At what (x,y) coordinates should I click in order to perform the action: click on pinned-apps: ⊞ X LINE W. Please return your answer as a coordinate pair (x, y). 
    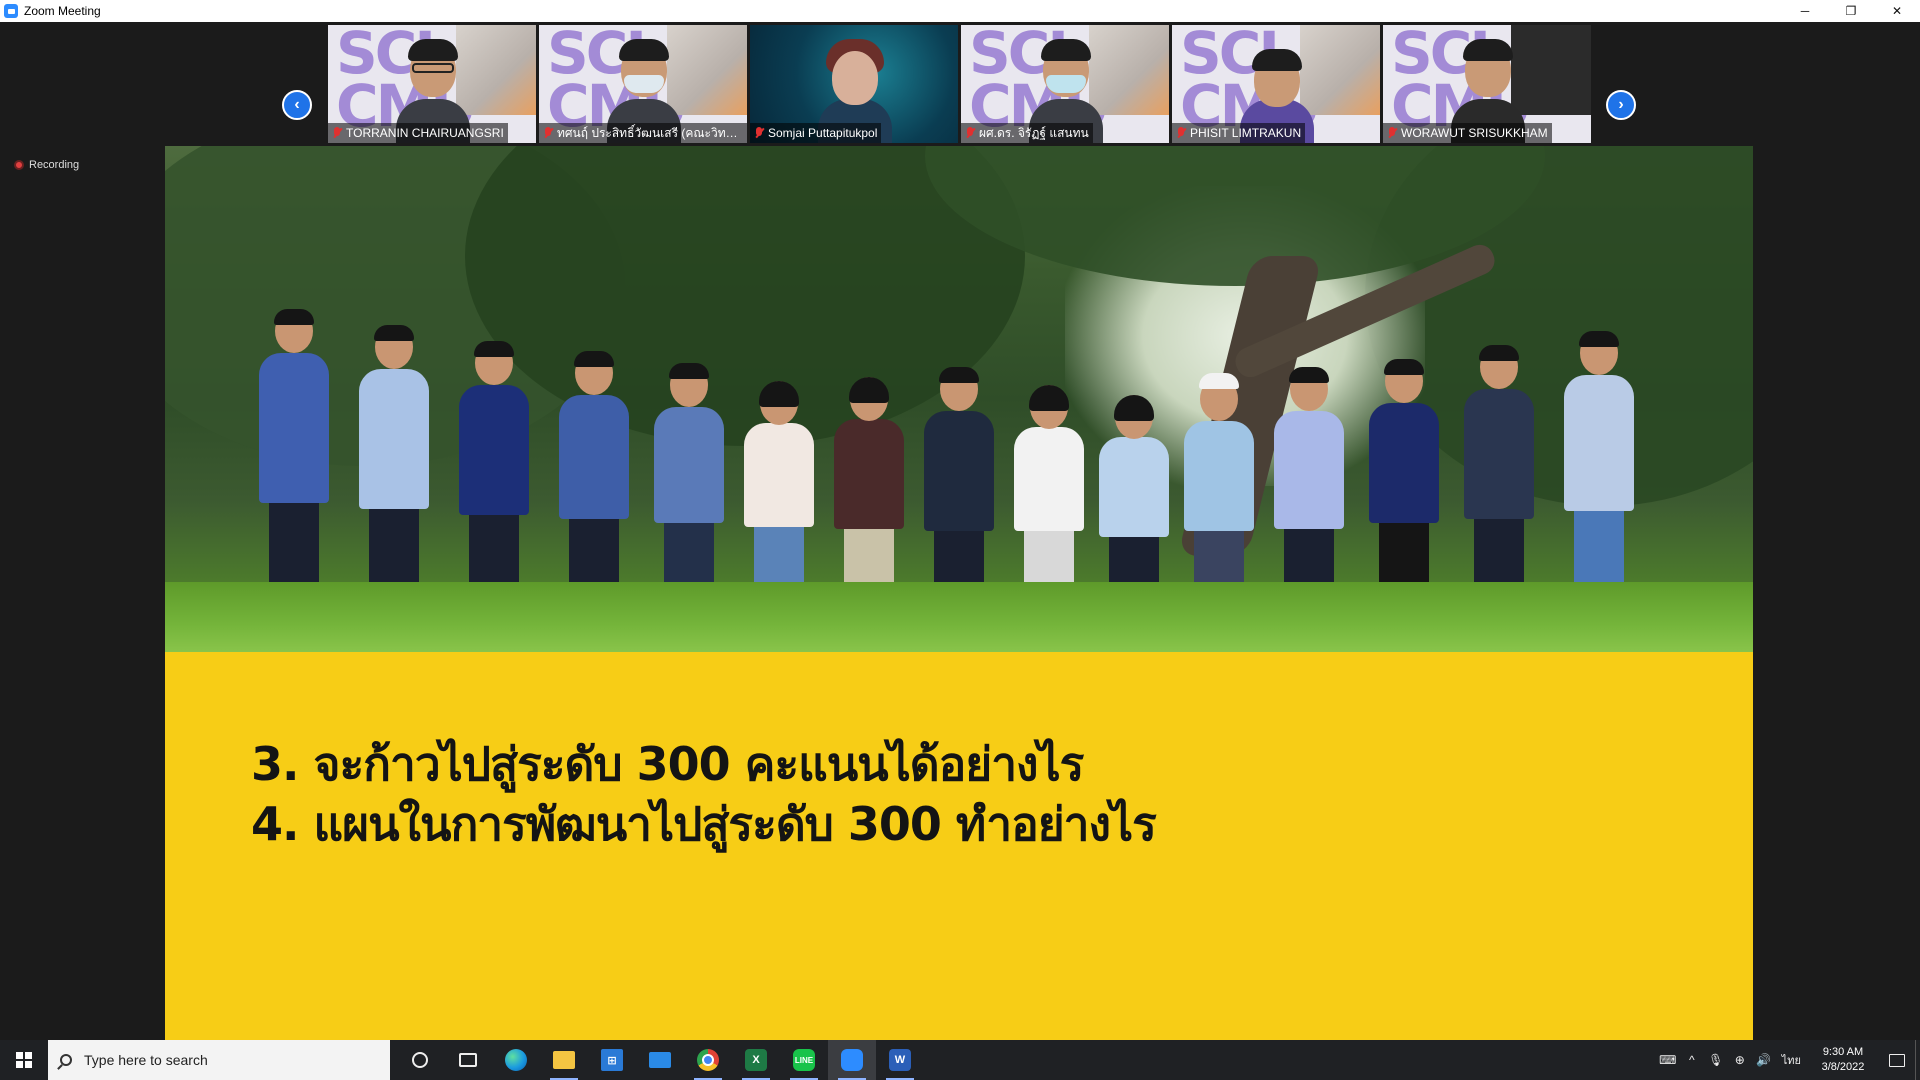
    Looking at the image, I should click on (660, 1060).